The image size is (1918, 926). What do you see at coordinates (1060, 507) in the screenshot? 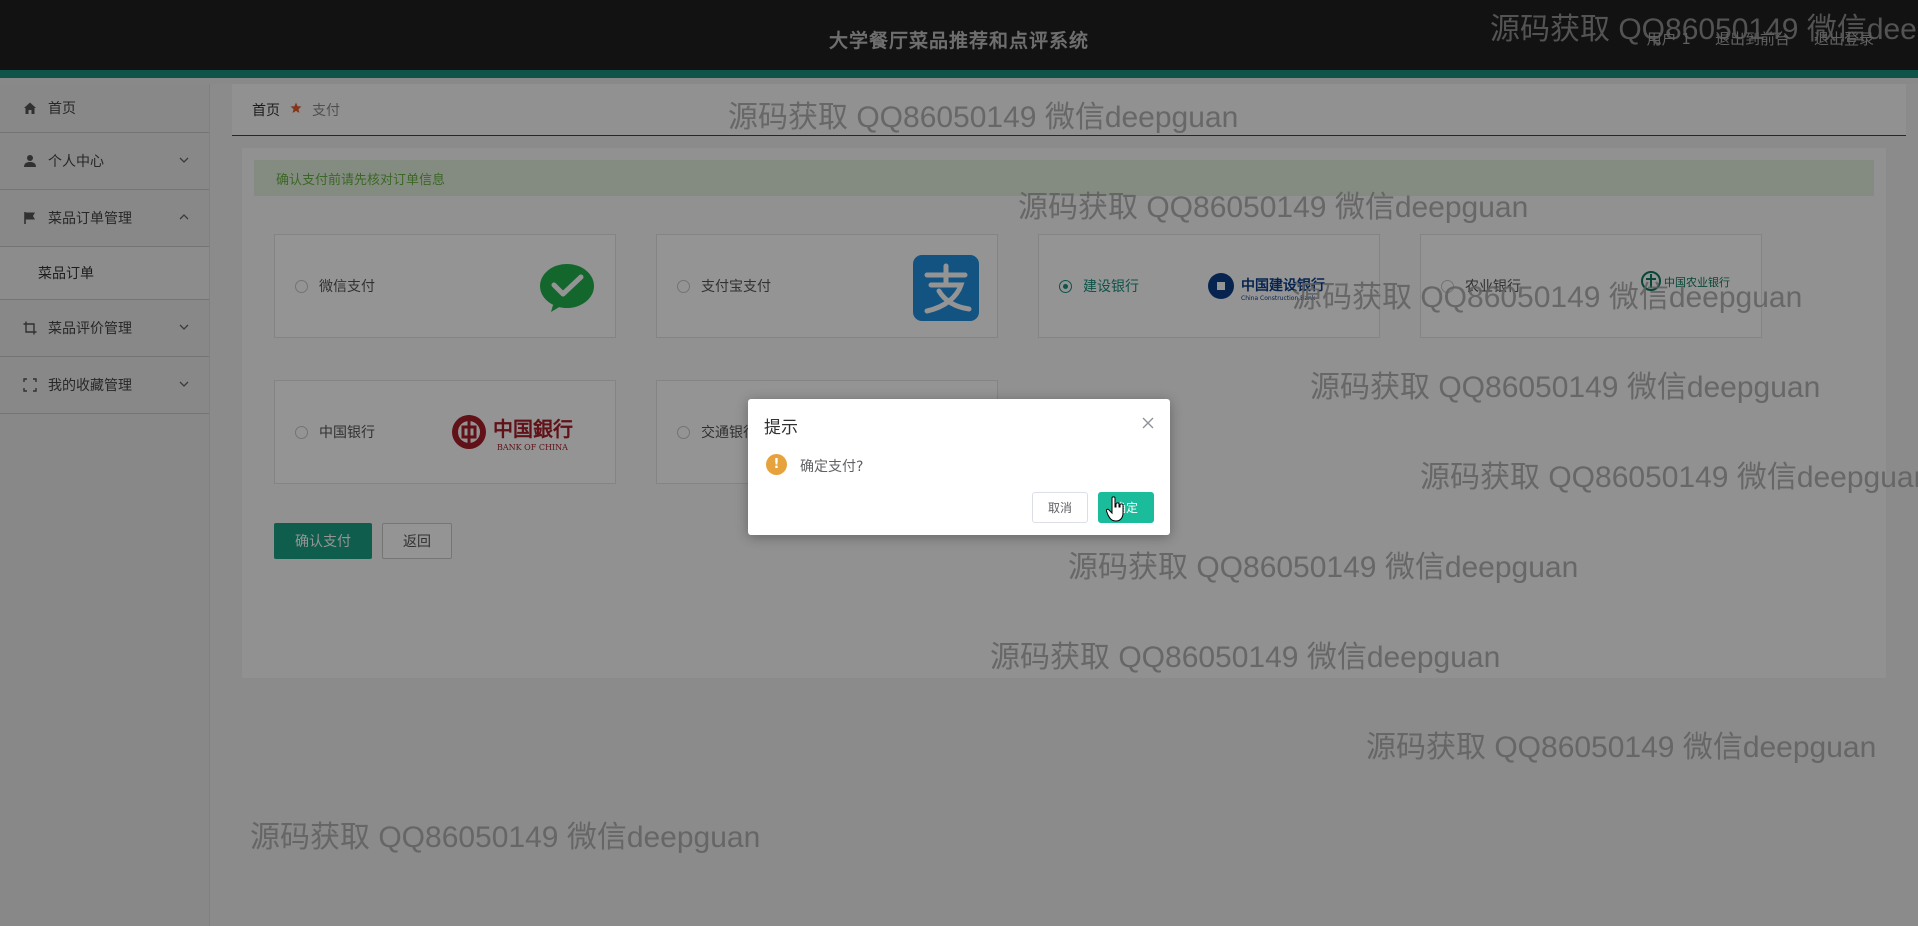
I see `dialog-cancel-button: 取消` at bounding box center [1060, 507].